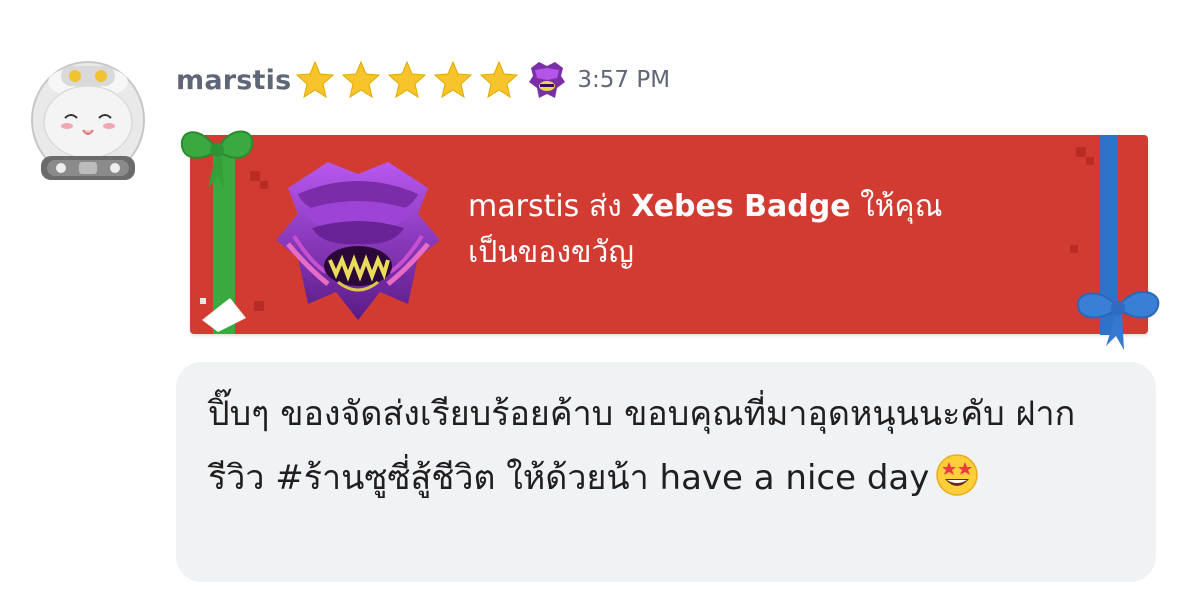 The height and width of the screenshot is (614, 1200). Describe the element at coordinates (624, 80) in the screenshot. I see `message-time: 3:57 PM` at that location.